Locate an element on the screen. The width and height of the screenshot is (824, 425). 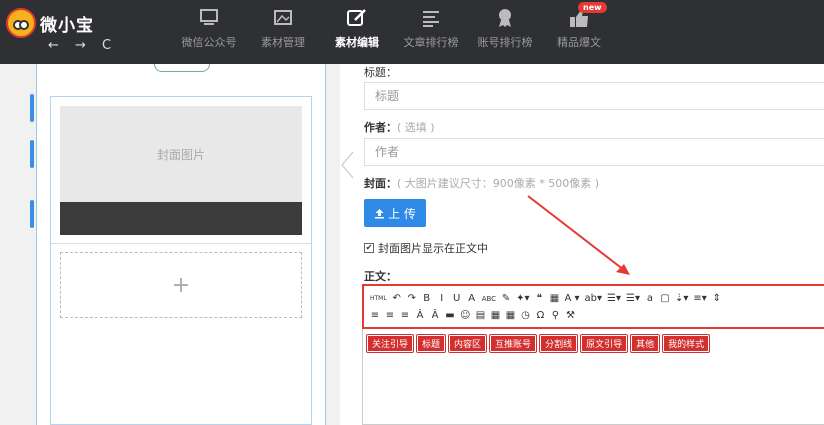
nav-item-material-edit: 素材编辑 is located at coordinates (357, 32).